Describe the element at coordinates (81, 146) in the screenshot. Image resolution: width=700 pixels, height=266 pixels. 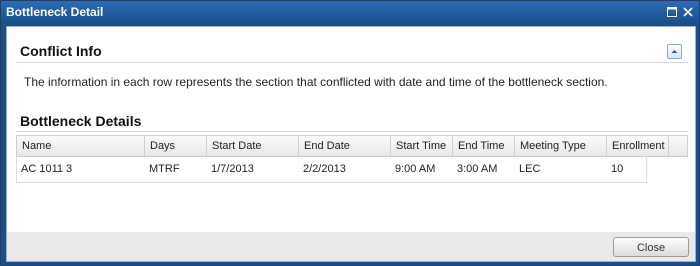
I see `column-header-name: Name` at that location.